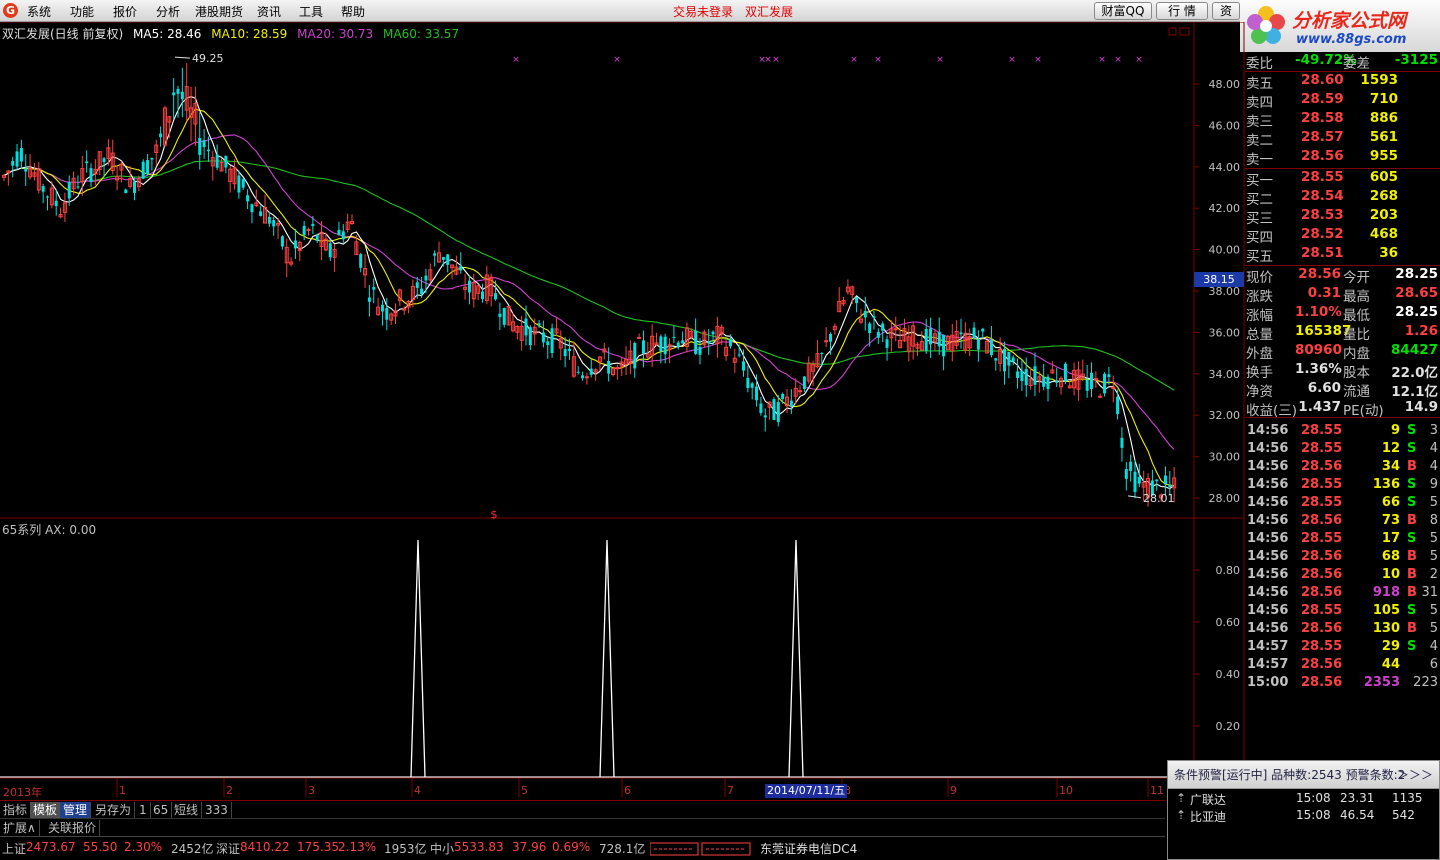 This screenshot has height=860, width=1440. Describe the element at coordinates (16, 810) in the screenshot. I see `tab-indicator: 指标` at that location.